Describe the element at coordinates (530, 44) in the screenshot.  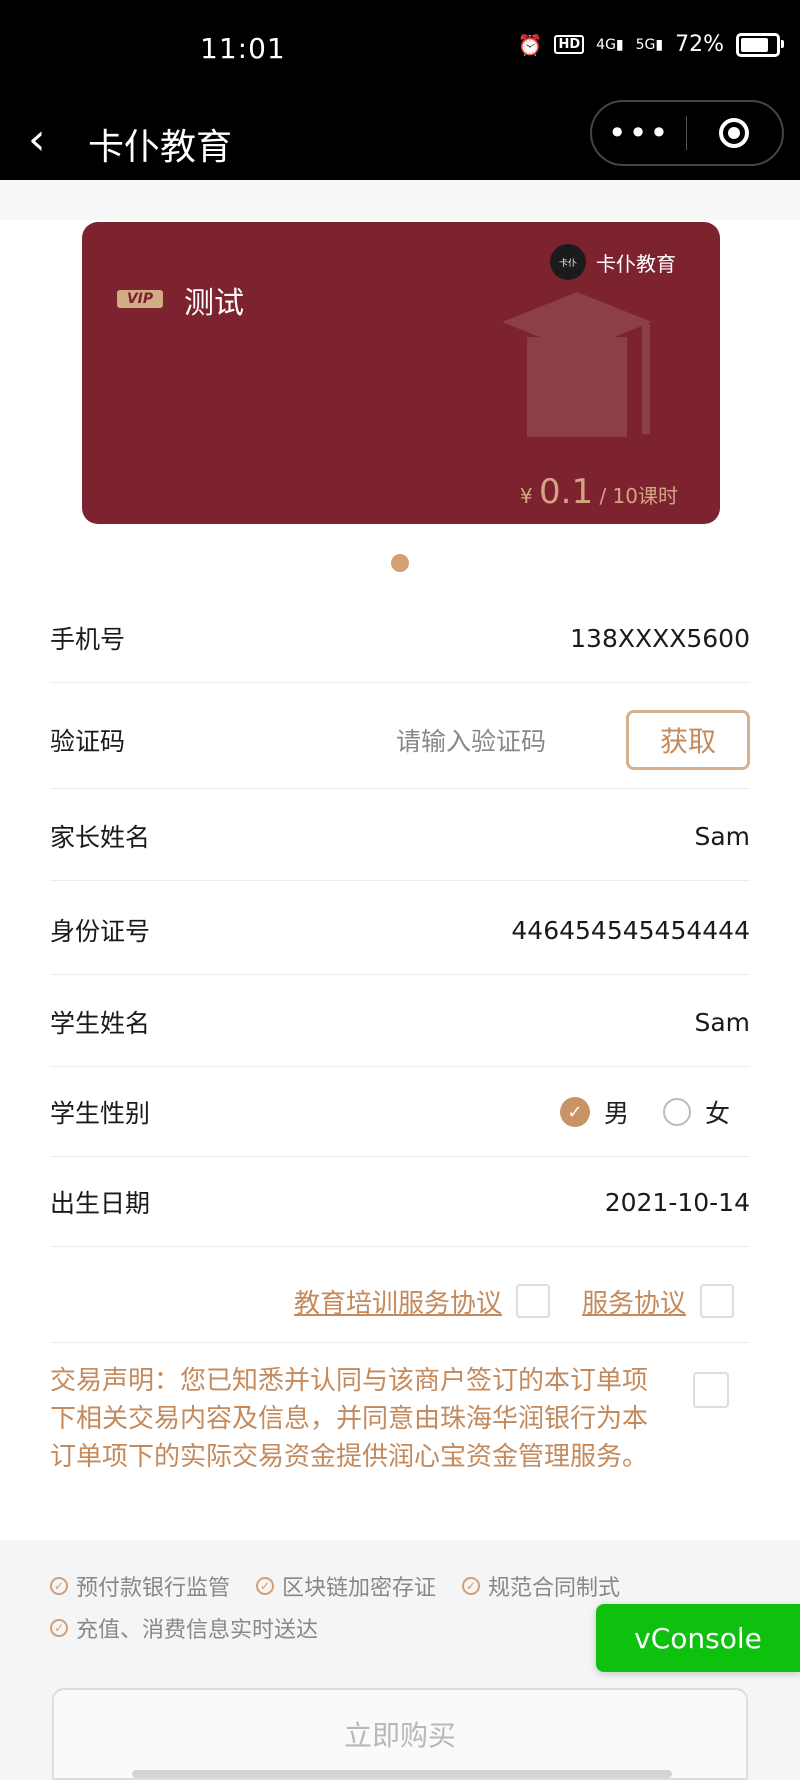
I see `alarm-icon: ⏰` at that location.